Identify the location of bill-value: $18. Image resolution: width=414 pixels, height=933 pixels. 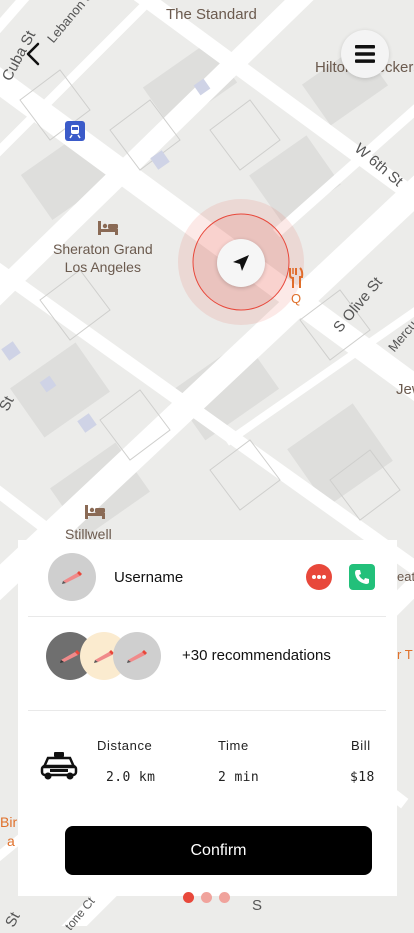
(362, 777).